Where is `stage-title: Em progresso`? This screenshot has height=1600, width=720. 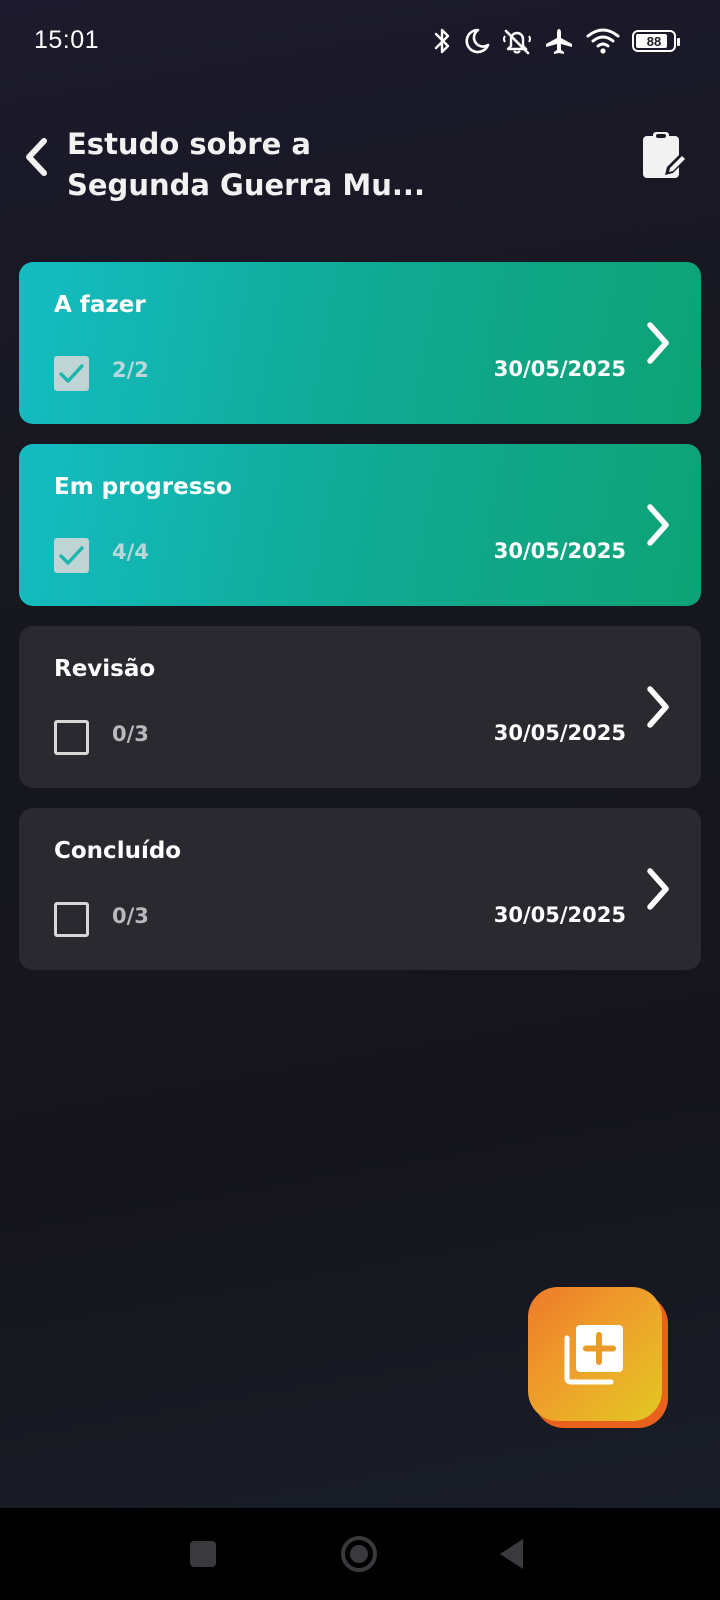 stage-title: Em progresso is located at coordinates (143, 487).